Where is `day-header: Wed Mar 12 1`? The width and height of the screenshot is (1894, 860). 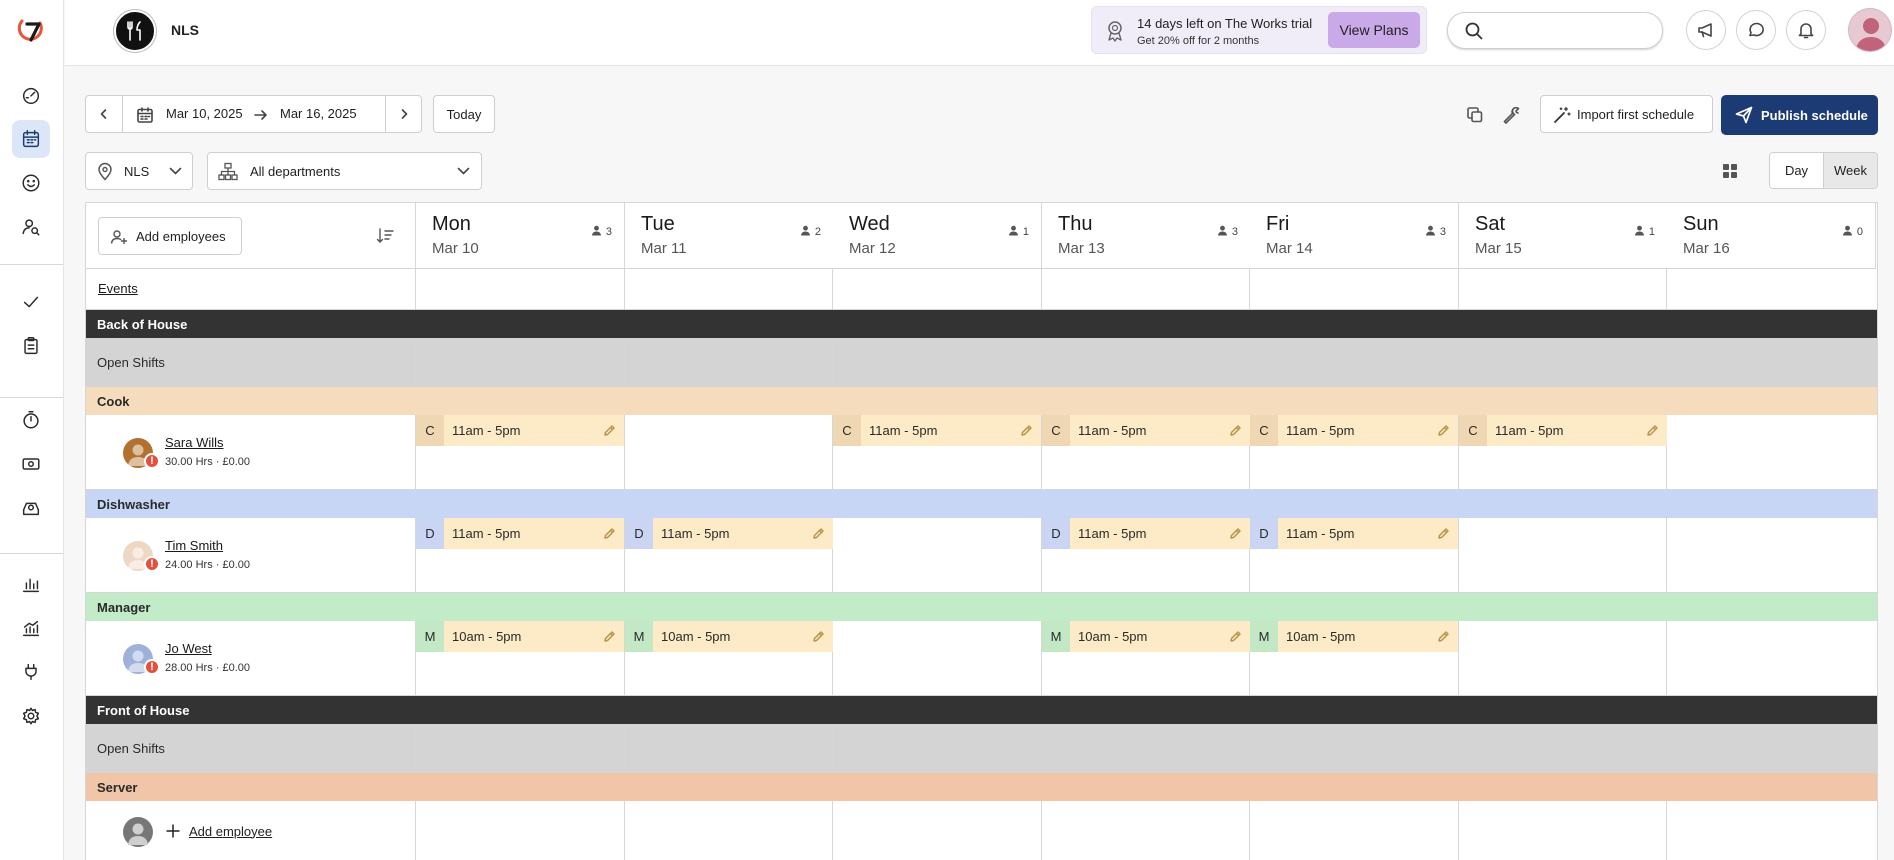
day-header: Wed Mar 12 1 is located at coordinates (937, 236).